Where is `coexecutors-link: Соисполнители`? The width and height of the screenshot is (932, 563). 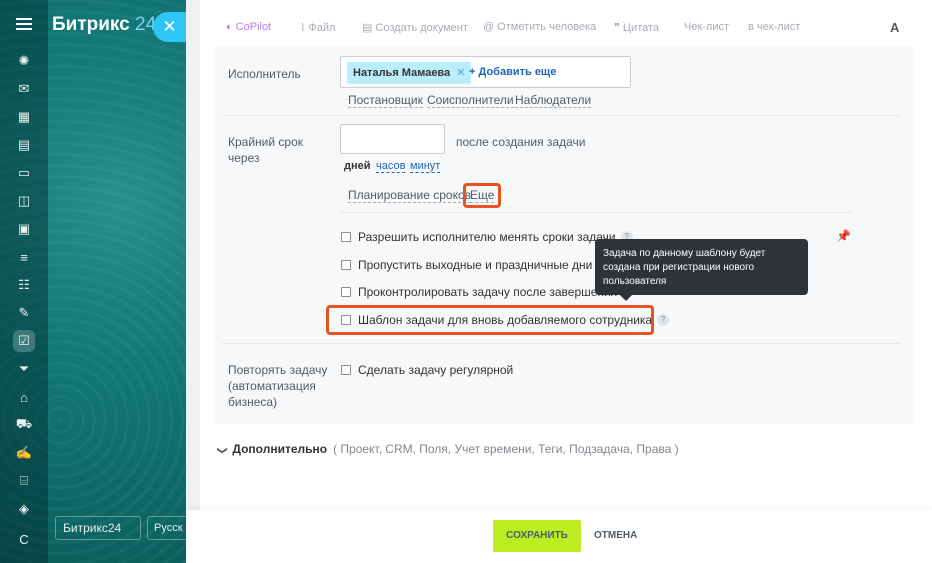 coexecutors-link: Соисполнители is located at coordinates (470, 100).